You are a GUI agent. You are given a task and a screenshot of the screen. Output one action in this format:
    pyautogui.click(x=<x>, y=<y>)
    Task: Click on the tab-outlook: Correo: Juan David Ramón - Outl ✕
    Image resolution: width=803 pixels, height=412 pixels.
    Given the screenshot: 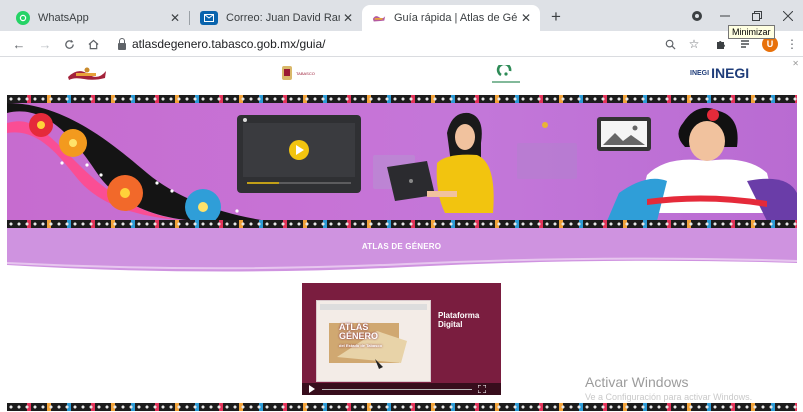 What is the action you would take?
    pyautogui.click(x=276, y=18)
    